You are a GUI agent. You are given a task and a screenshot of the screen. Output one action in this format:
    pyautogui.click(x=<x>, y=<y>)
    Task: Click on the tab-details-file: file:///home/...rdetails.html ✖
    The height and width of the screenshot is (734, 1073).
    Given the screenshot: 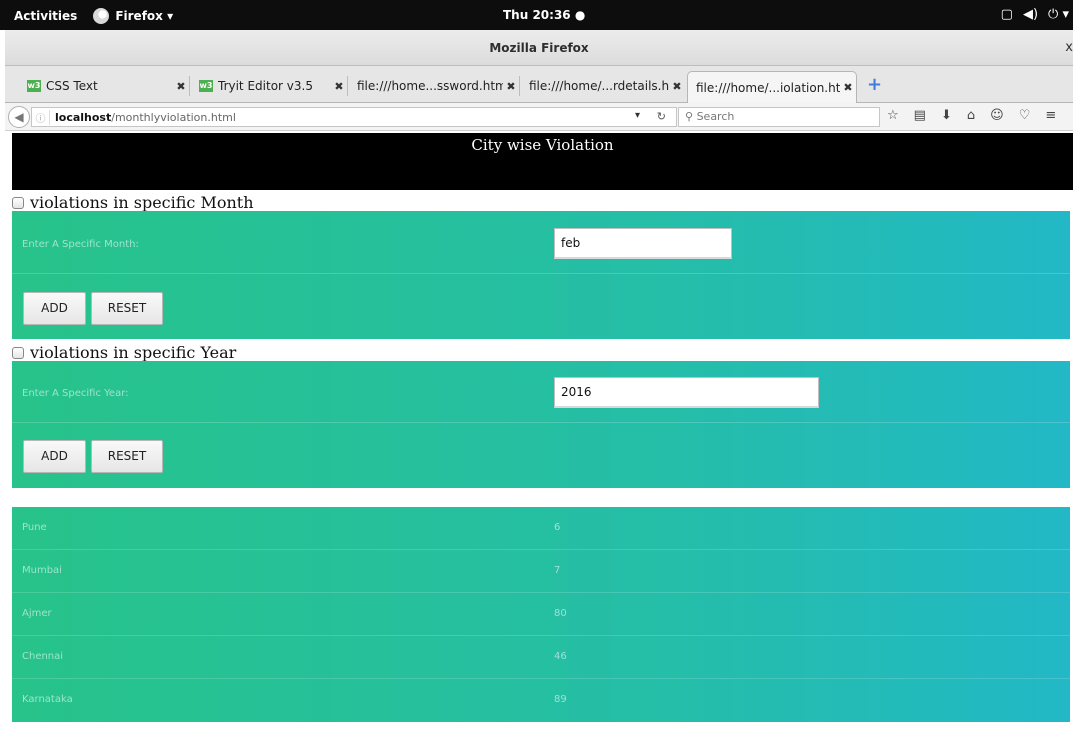 What is the action you would take?
    pyautogui.click(x=603, y=86)
    